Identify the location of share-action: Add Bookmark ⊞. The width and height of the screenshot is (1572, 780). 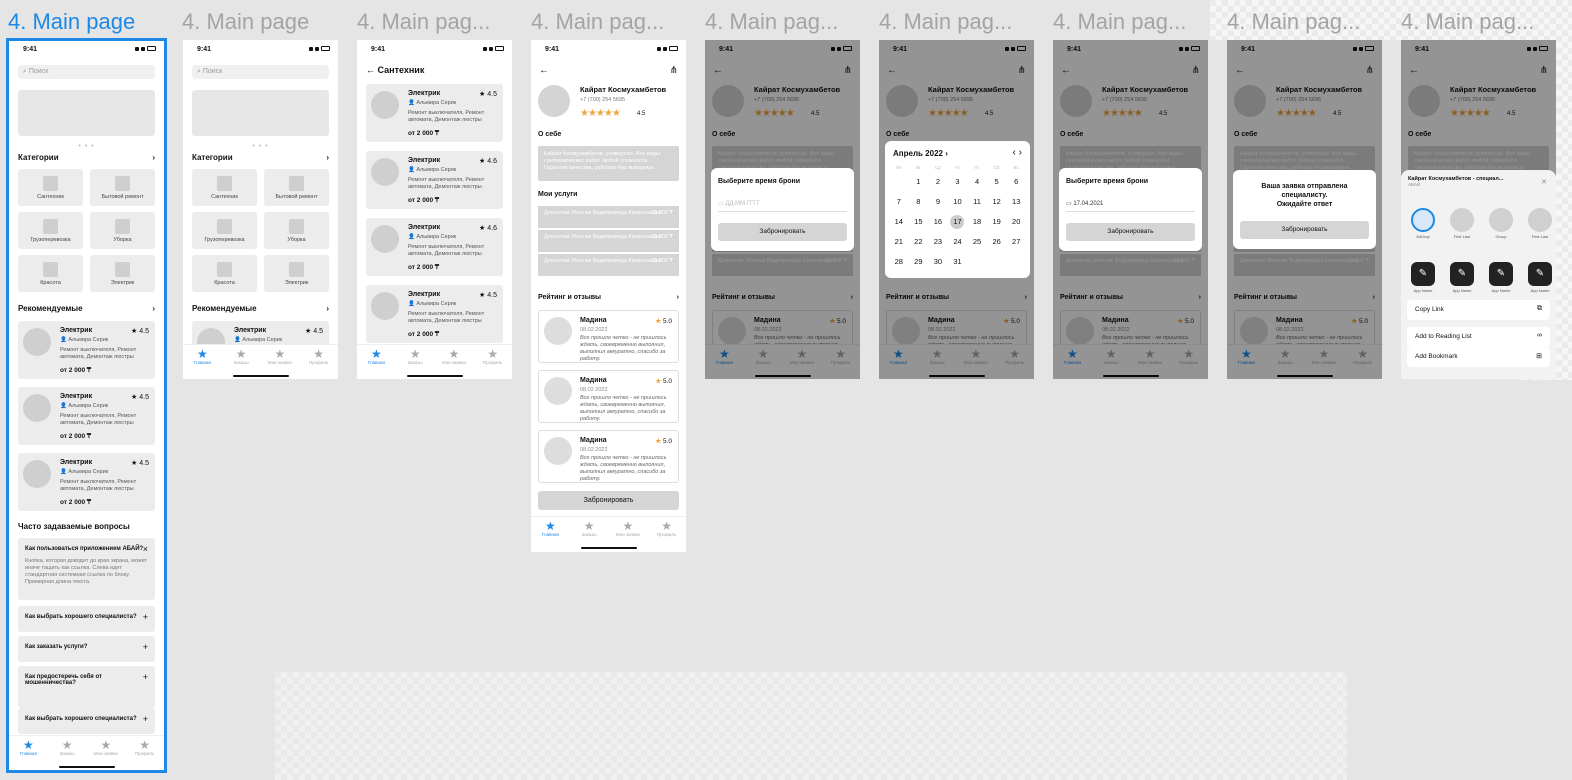
(1478, 357).